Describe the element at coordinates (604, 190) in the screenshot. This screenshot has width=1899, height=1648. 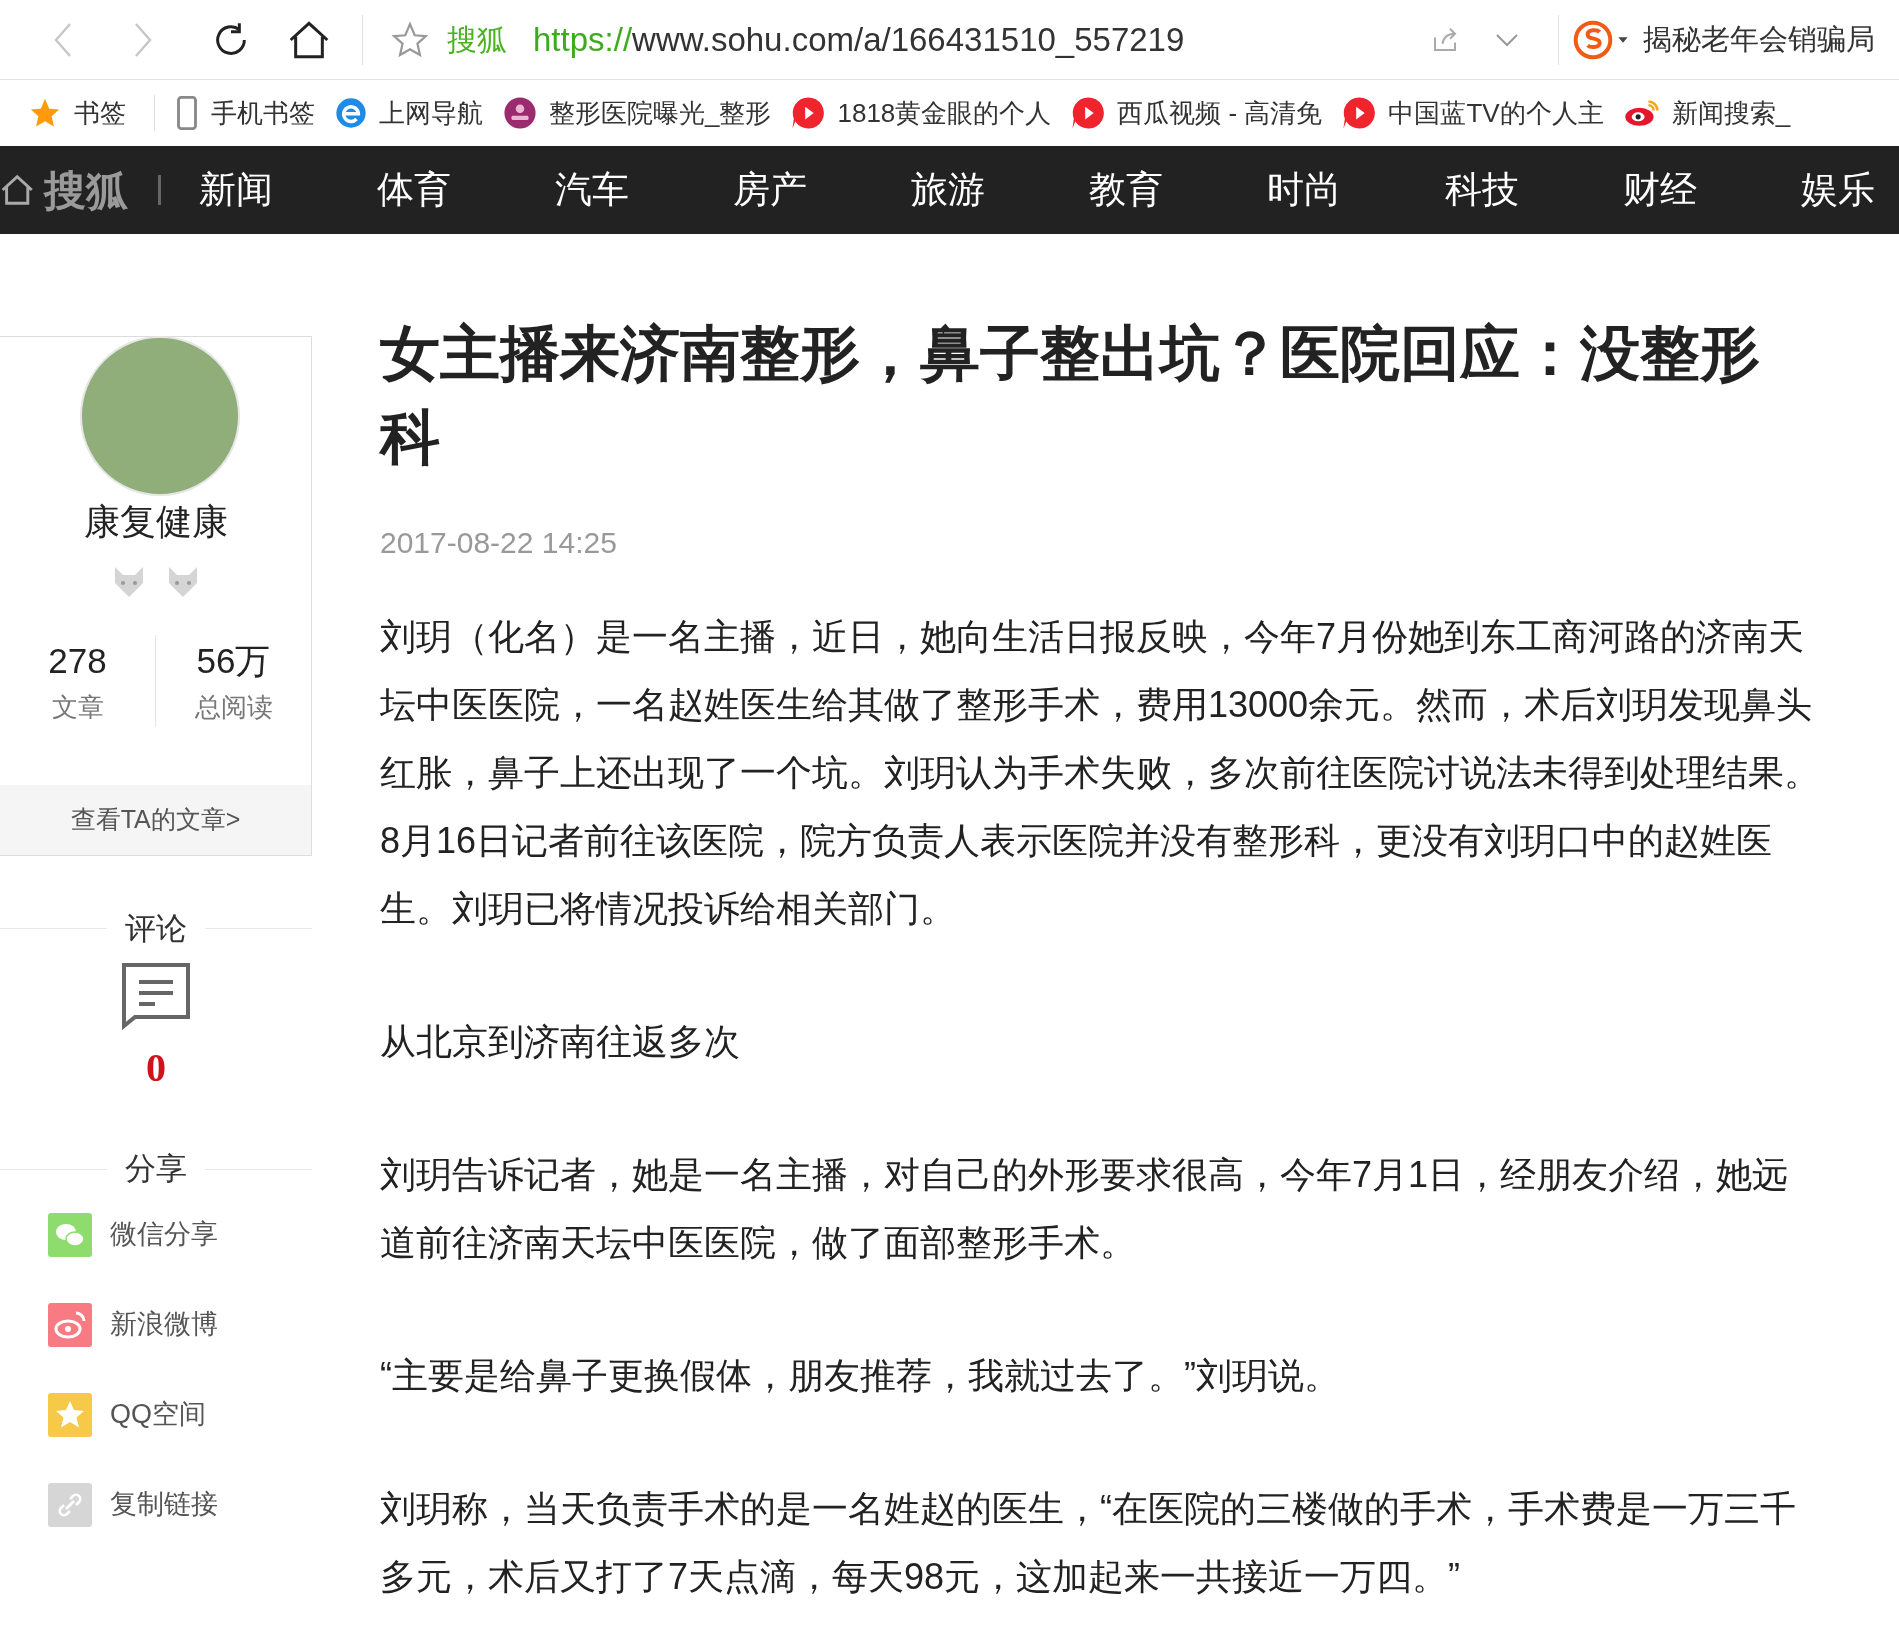
I see `nav-link: 汽车` at that location.